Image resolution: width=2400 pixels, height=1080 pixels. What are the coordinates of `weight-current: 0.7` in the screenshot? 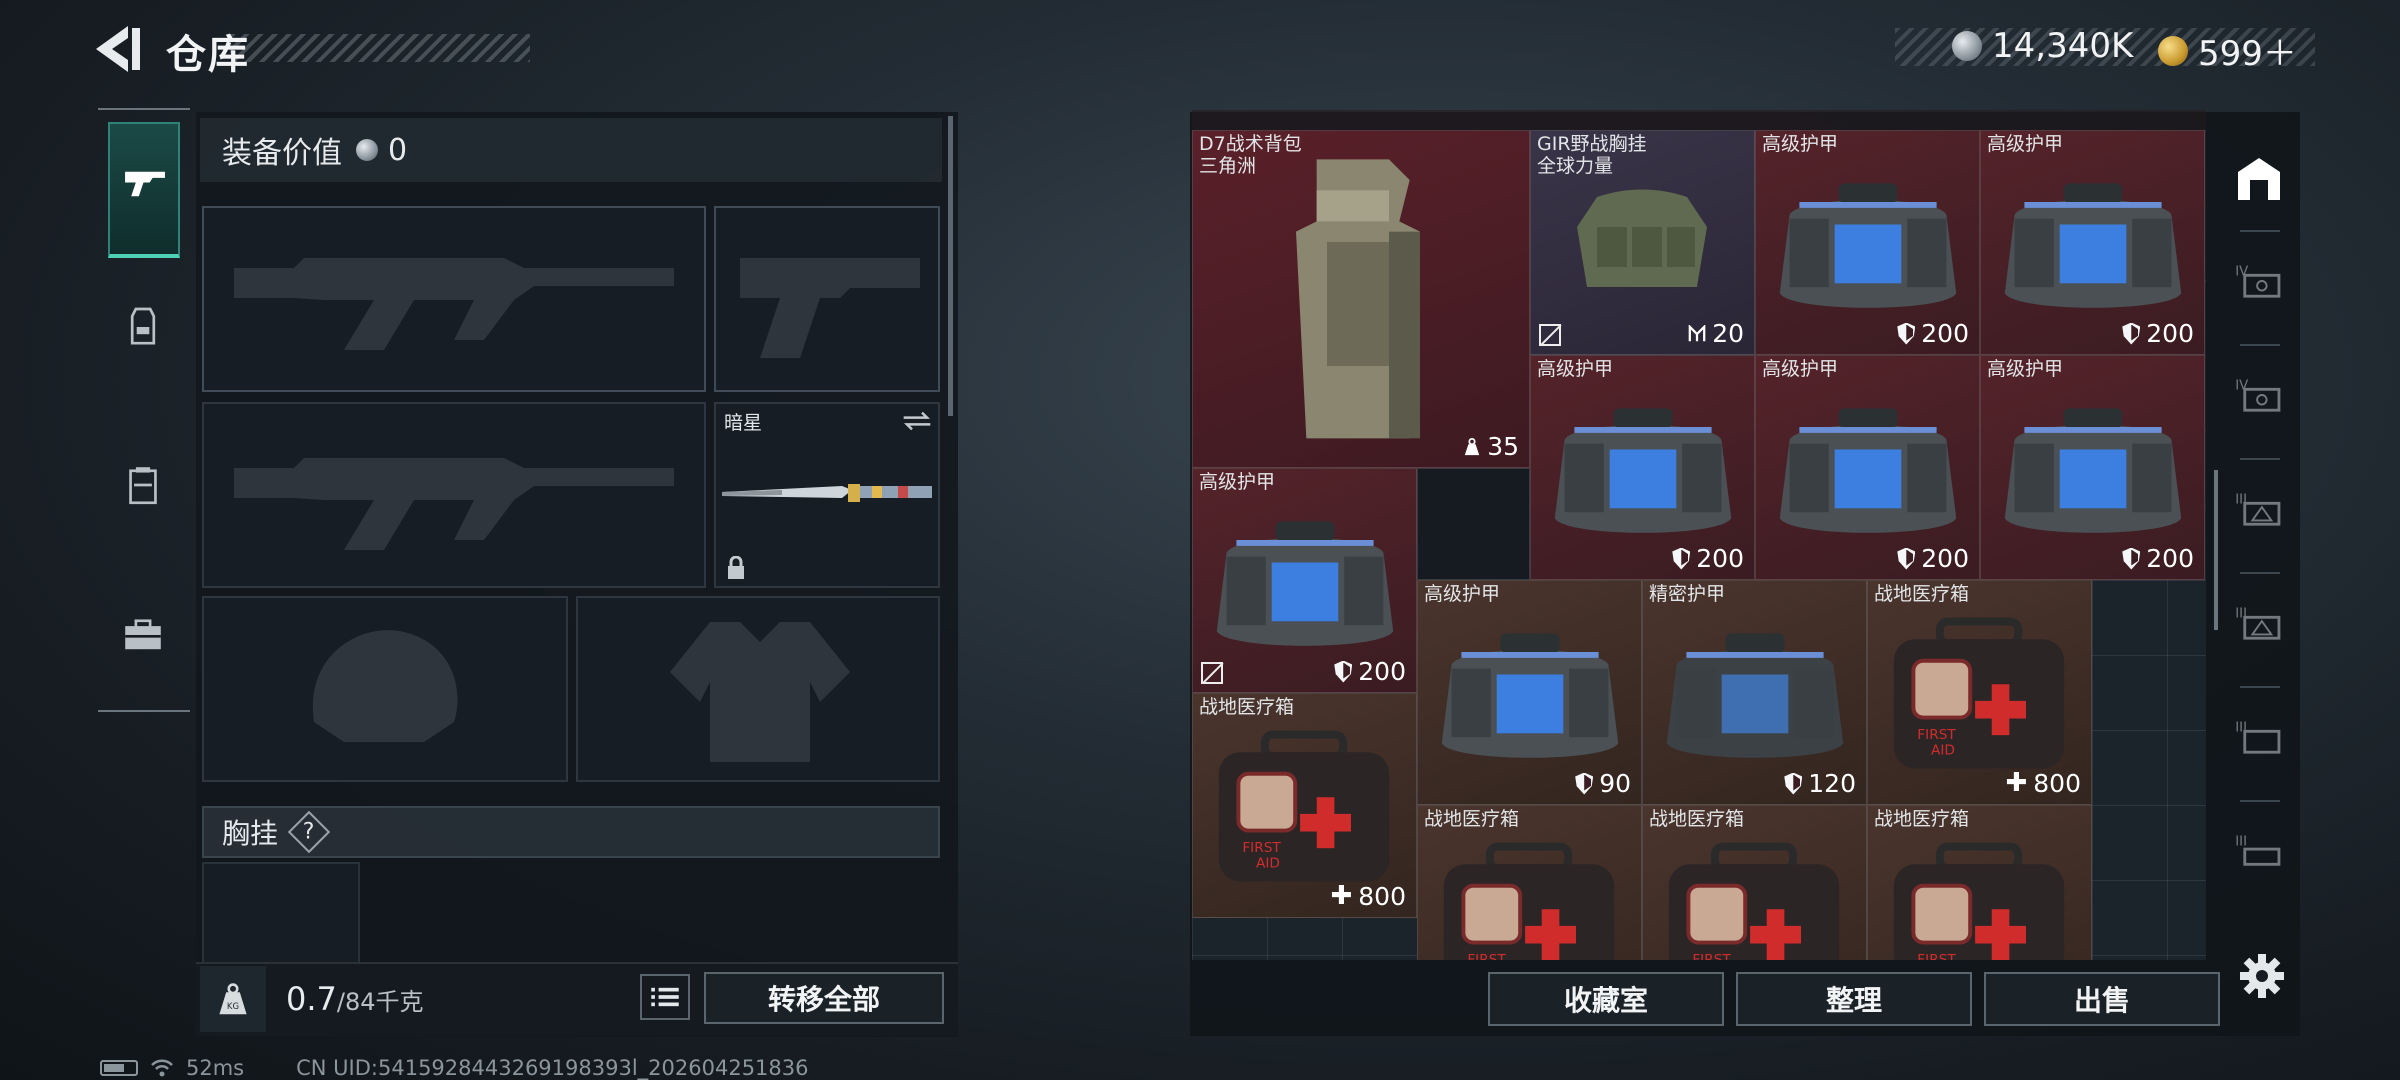 It's located at (311, 999).